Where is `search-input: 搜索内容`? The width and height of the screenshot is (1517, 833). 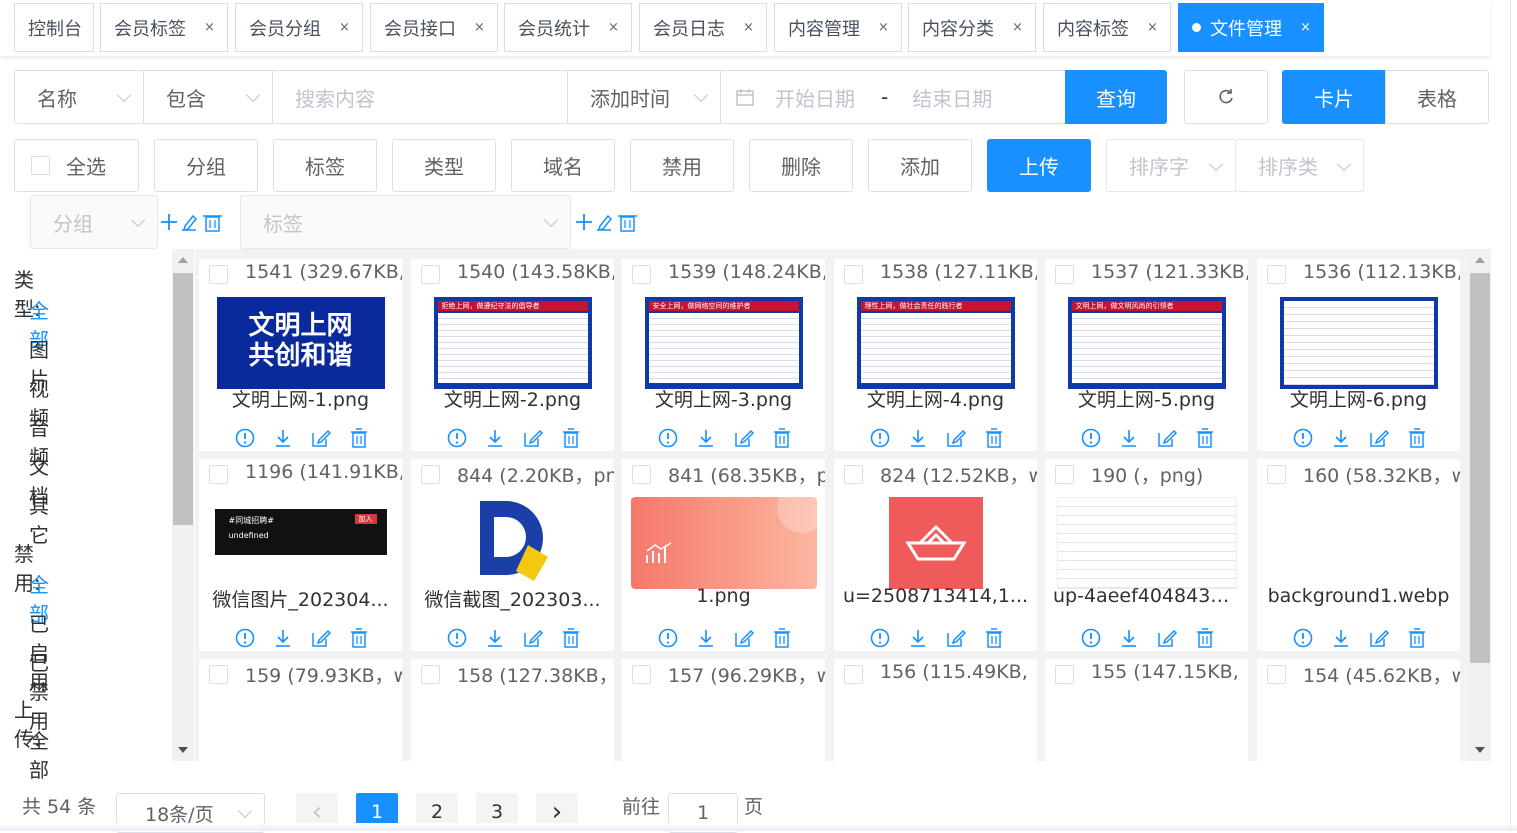
search-input: 搜索内容 is located at coordinates (420, 97).